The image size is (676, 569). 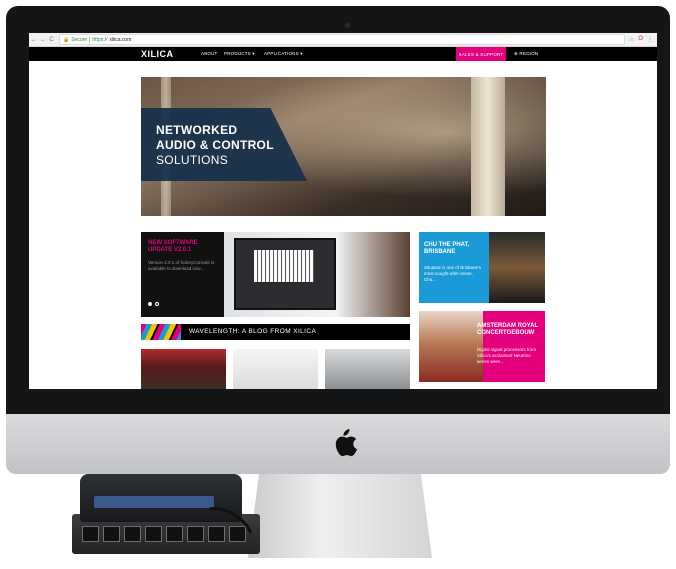 What do you see at coordinates (157, 54) in the screenshot?
I see `site-logo: XILICA` at bounding box center [157, 54].